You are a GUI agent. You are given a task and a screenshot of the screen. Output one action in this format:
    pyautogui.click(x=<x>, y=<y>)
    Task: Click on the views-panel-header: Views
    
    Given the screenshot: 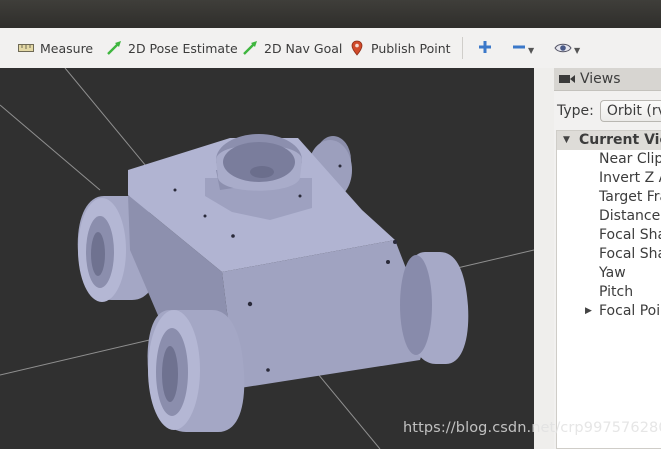 What is the action you would take?
    pyautogui.click(x=607, y=79)
    